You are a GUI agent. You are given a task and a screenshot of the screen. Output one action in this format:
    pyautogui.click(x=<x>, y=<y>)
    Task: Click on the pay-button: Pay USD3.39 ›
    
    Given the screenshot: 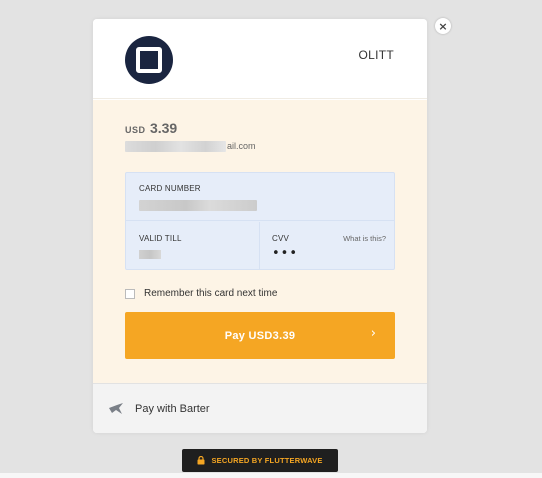 What is the action you would take?
    pyautogui.click(x=260, y=335)
    